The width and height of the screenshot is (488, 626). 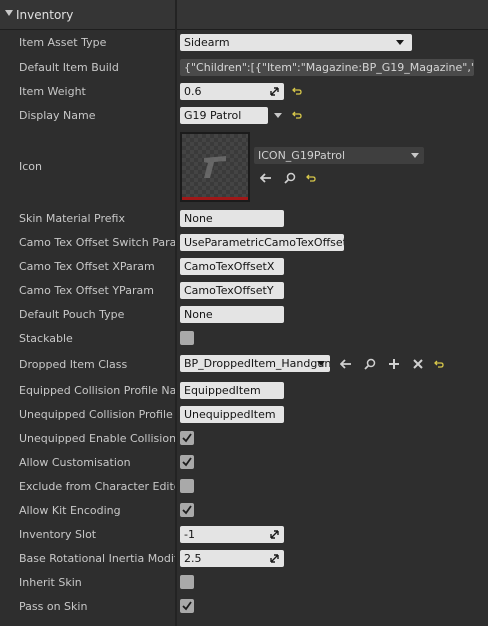 I want to click on inherit-skin-checkbox, so click(x=187, y=582).